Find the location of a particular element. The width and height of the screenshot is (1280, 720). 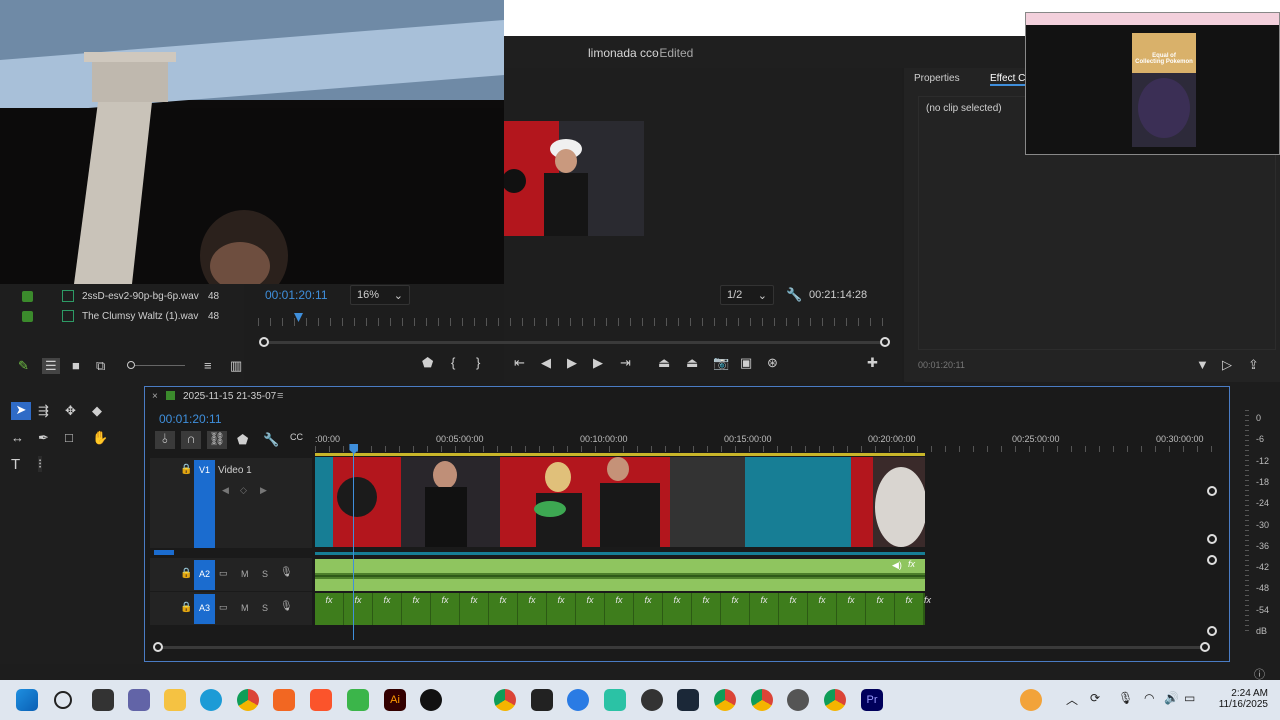

razor-tool-icon: ◆ is located at coordinates (97, 411).